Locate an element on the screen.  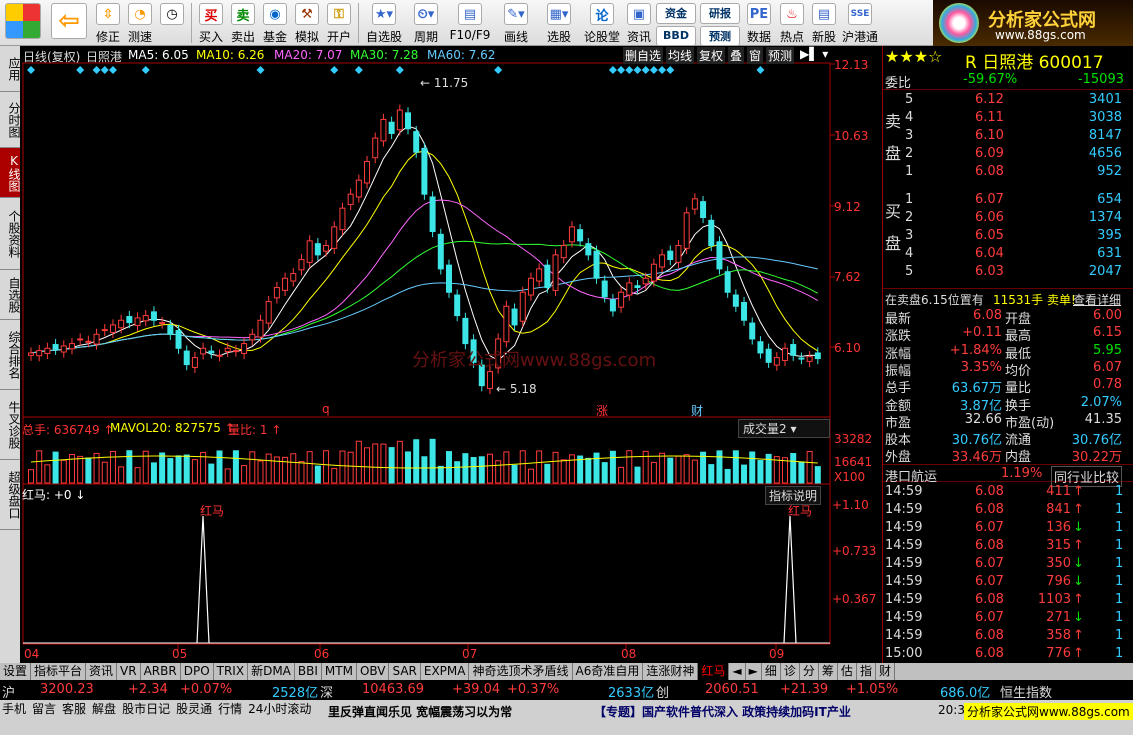
f10-button: ▤ F10/F9 is located at coordinates (470, 23).